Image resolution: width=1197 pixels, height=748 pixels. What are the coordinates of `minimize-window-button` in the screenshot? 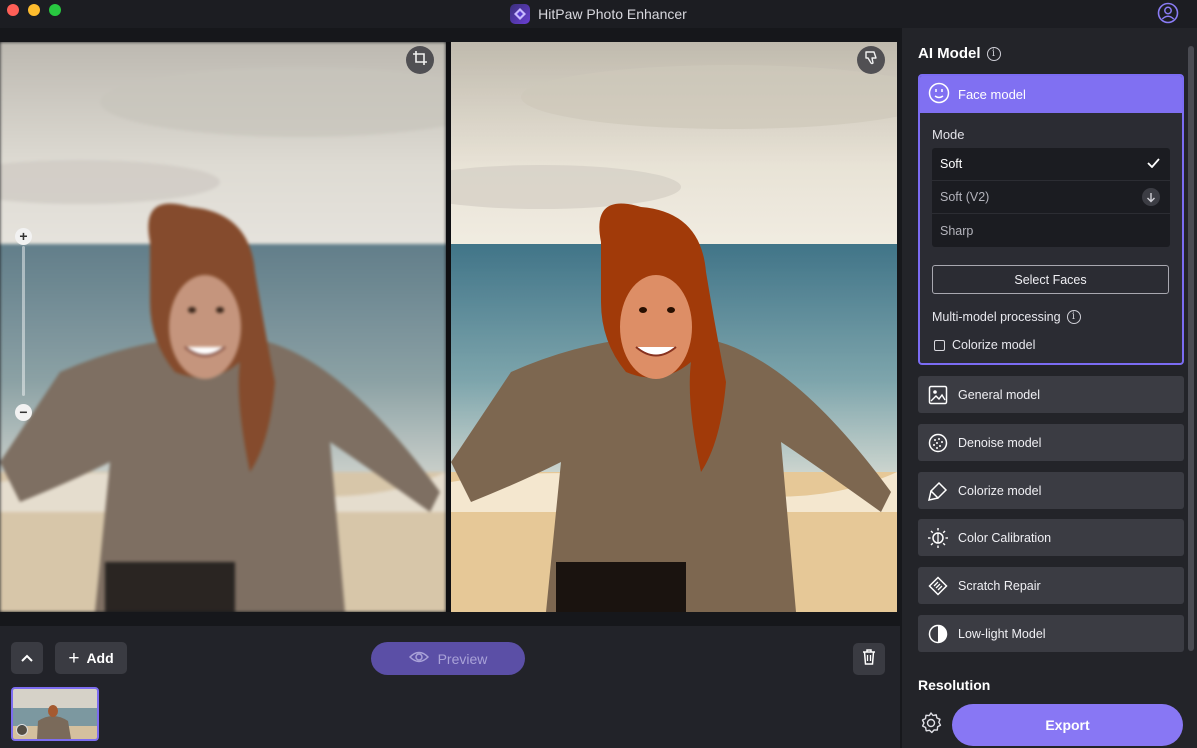 It's located at (34, 10).